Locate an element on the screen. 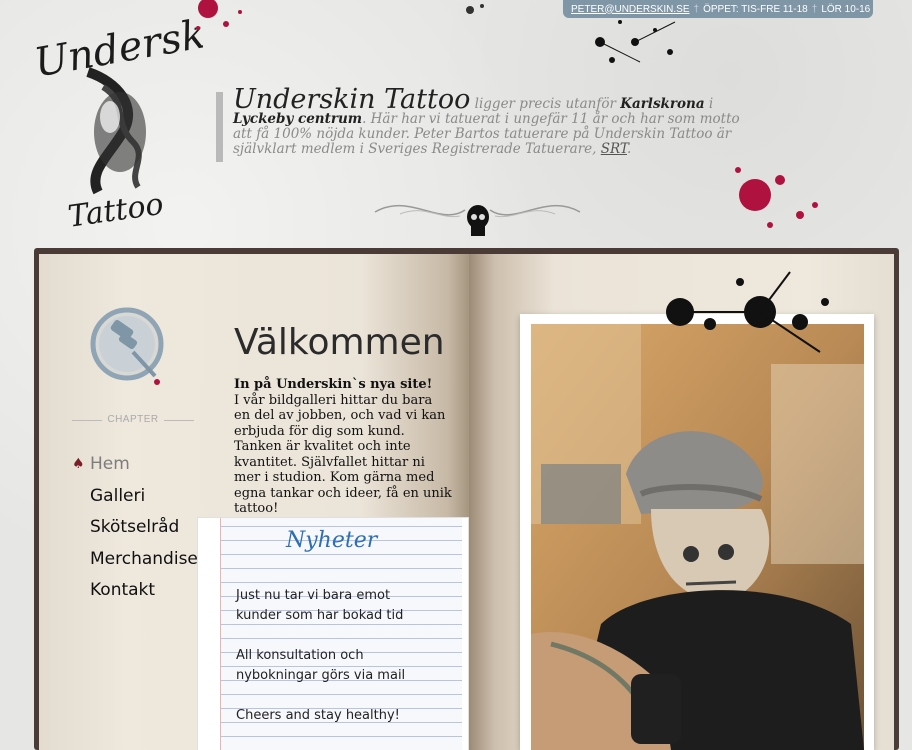 This screenshot has height=750, width=912. welcome-heading: In på Underskin`s nya site! is located at coordinates (333, 384).